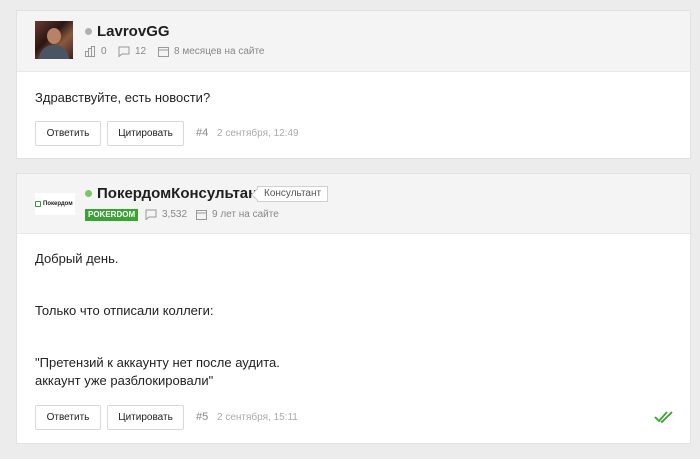 This screenshot has height=459, width=700. Describe the element at coordinates (124, 380) in the screenshot. I see `quote-line: аккаунт уже разблокировали"` at that location.